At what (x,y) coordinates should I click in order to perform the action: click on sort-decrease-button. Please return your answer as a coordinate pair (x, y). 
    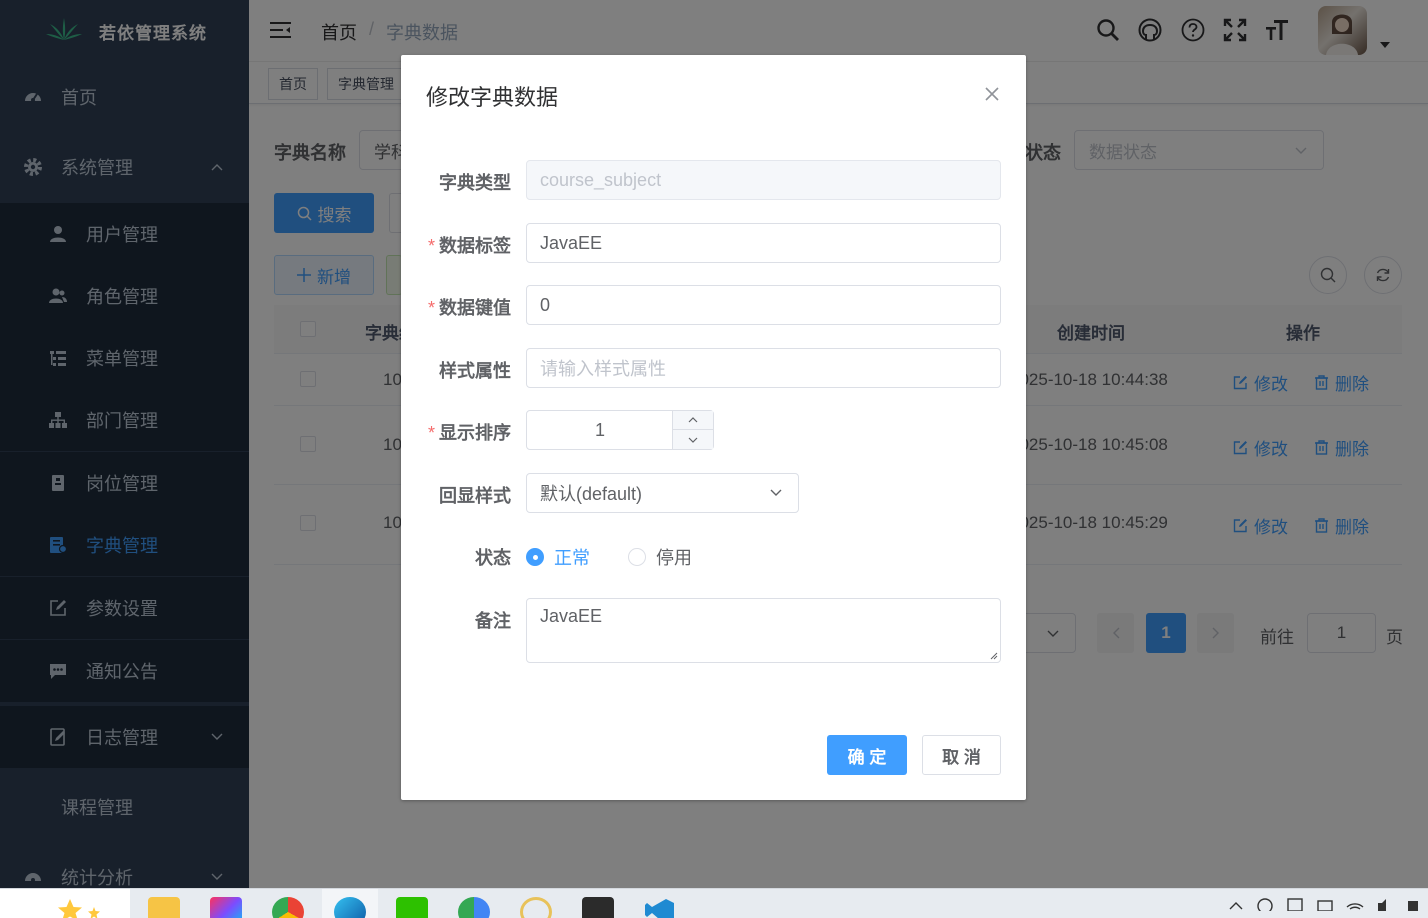
    Looking at the image, I should click on (692, 439).